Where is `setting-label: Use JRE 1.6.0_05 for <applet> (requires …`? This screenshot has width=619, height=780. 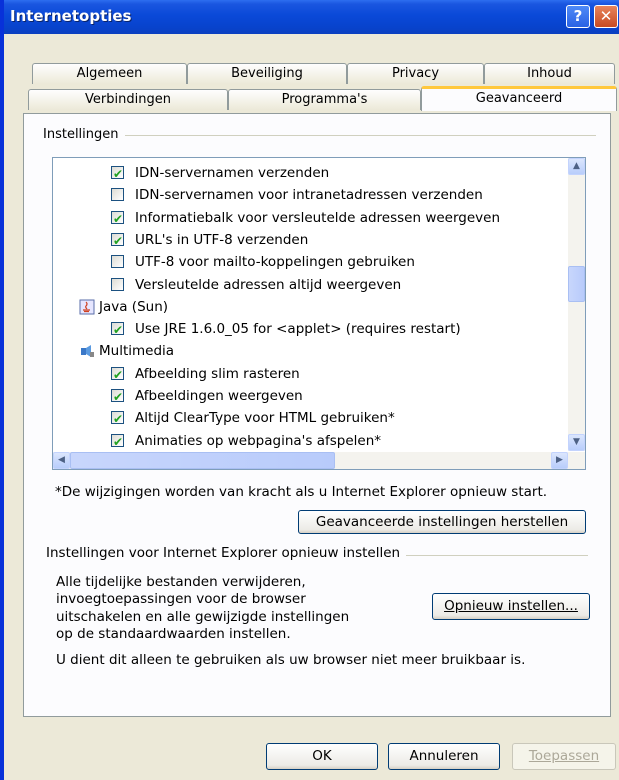 setting-label: Use JRE 1.6.0_05 for <applet> (requires … is located at coordinates (298, 329).